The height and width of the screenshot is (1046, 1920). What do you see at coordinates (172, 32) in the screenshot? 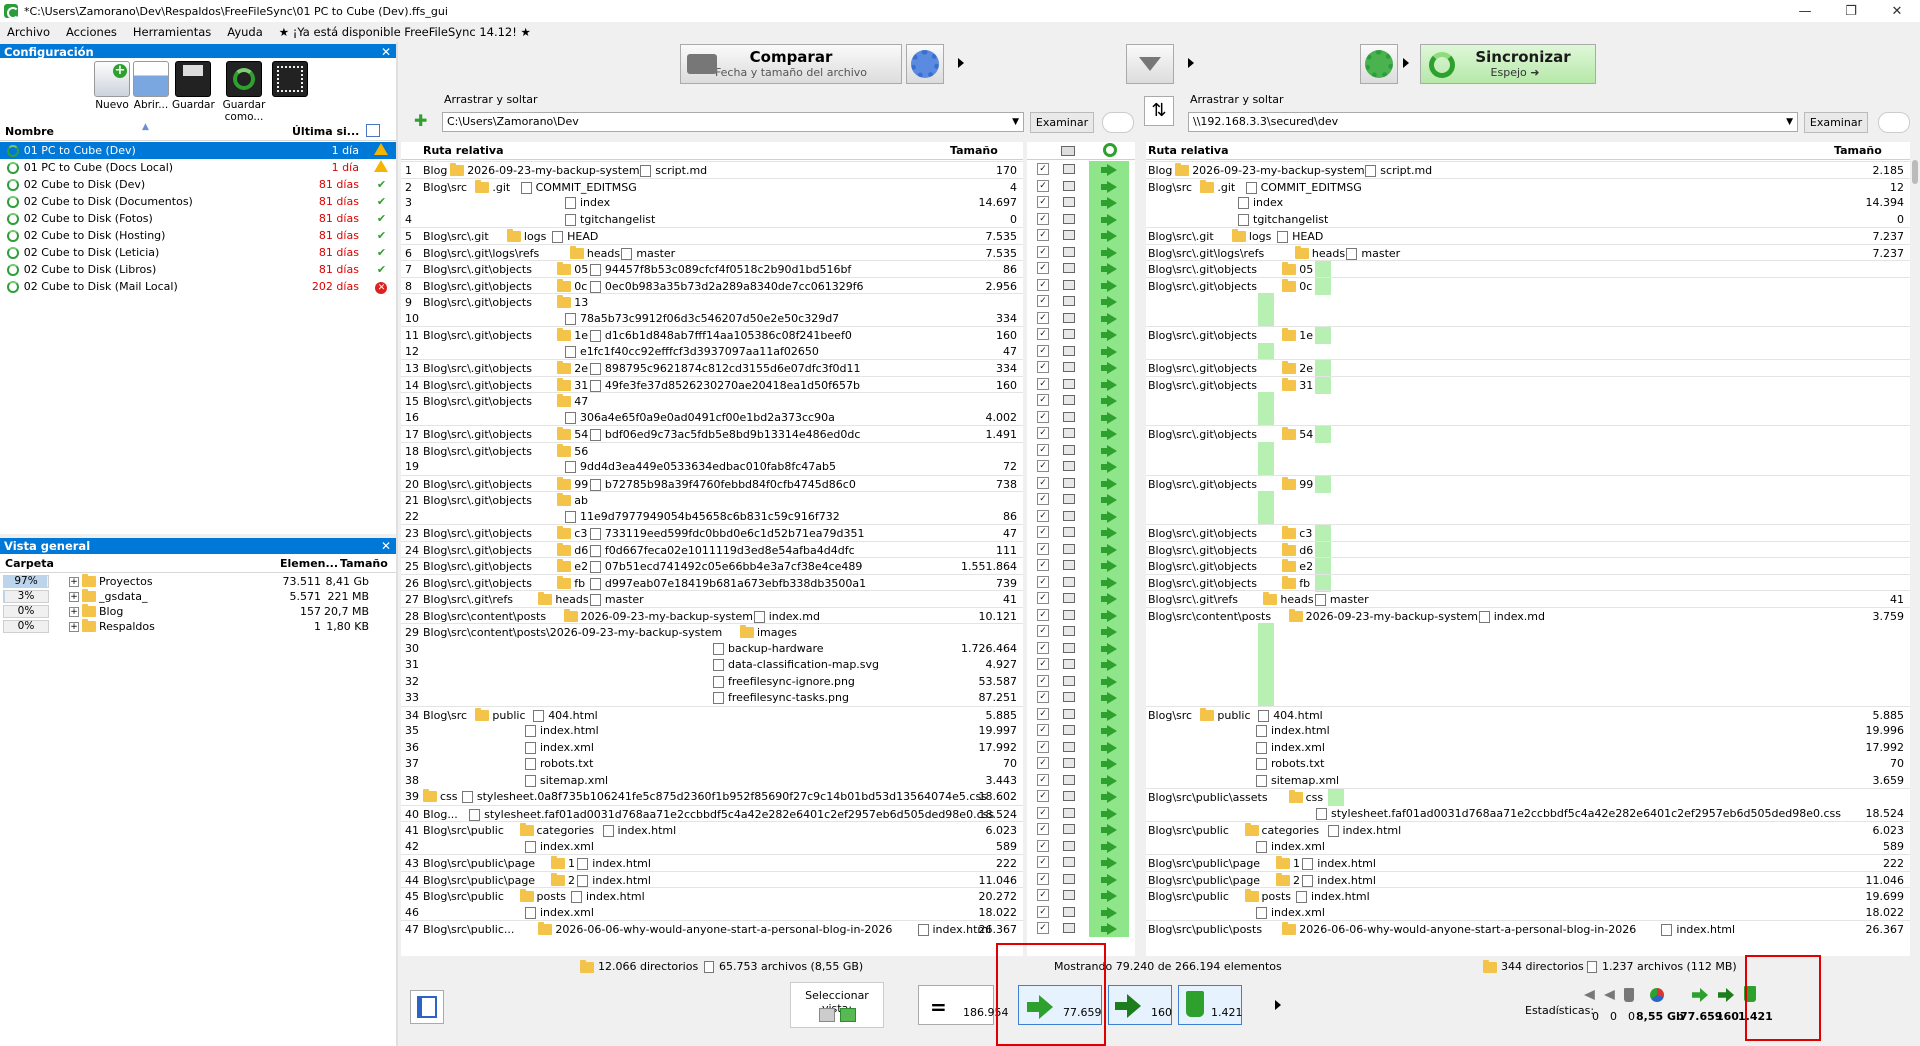
I see `menu-herramientas: Herramientas` at bounding box center [172, 32].